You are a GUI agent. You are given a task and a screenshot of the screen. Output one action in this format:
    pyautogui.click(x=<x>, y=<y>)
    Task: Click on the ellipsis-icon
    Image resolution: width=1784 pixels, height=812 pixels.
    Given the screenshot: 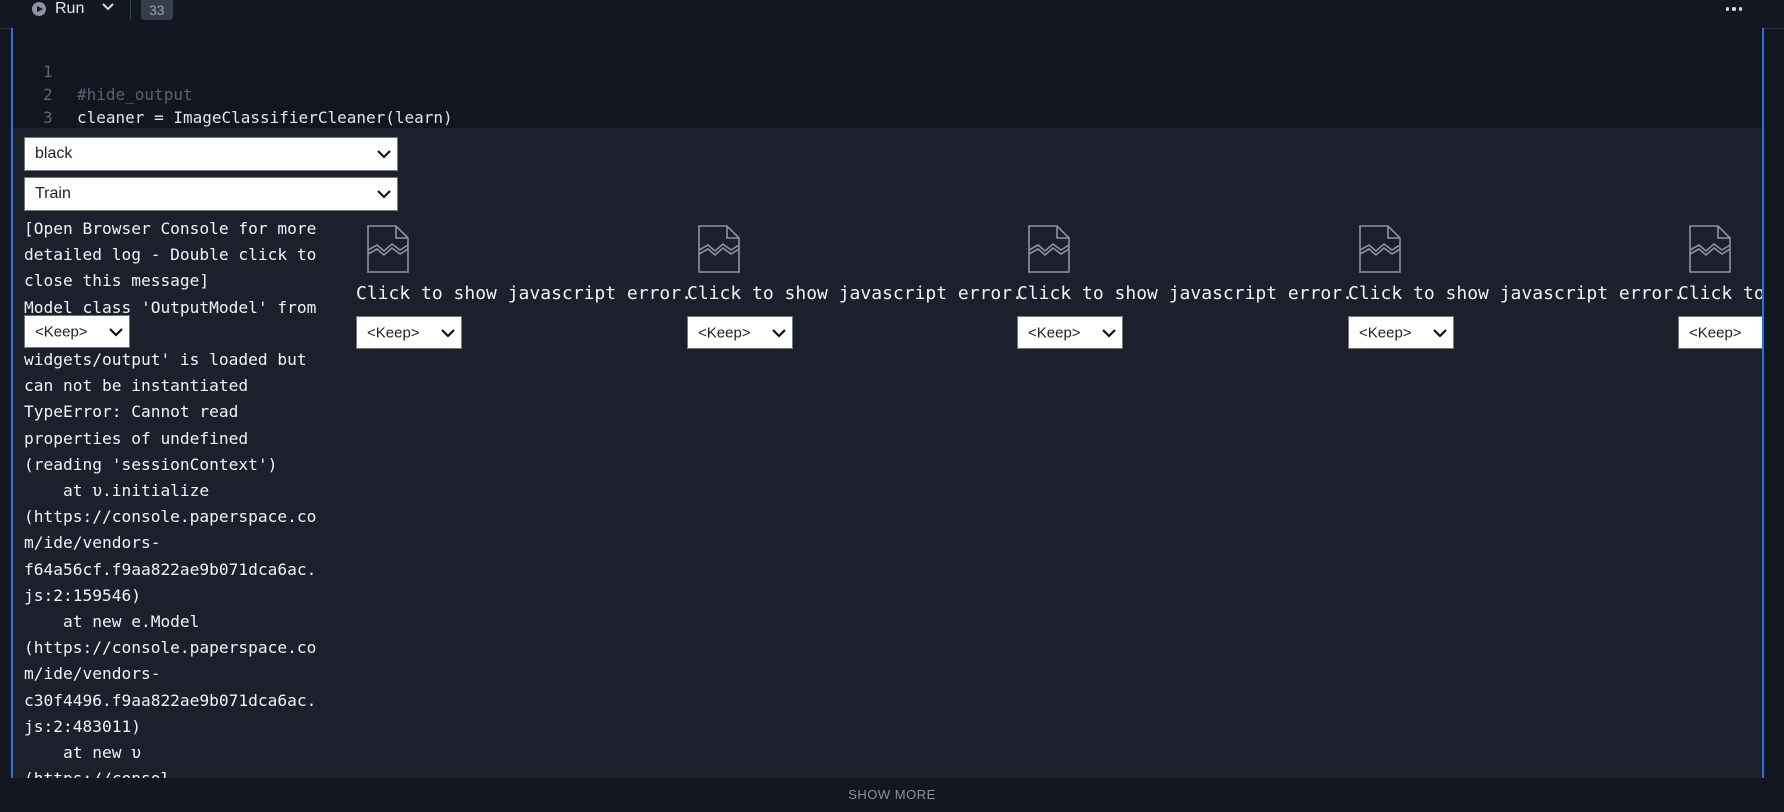 What is the action you would take?
    pyautogui.click(x=1727, y=9)
    